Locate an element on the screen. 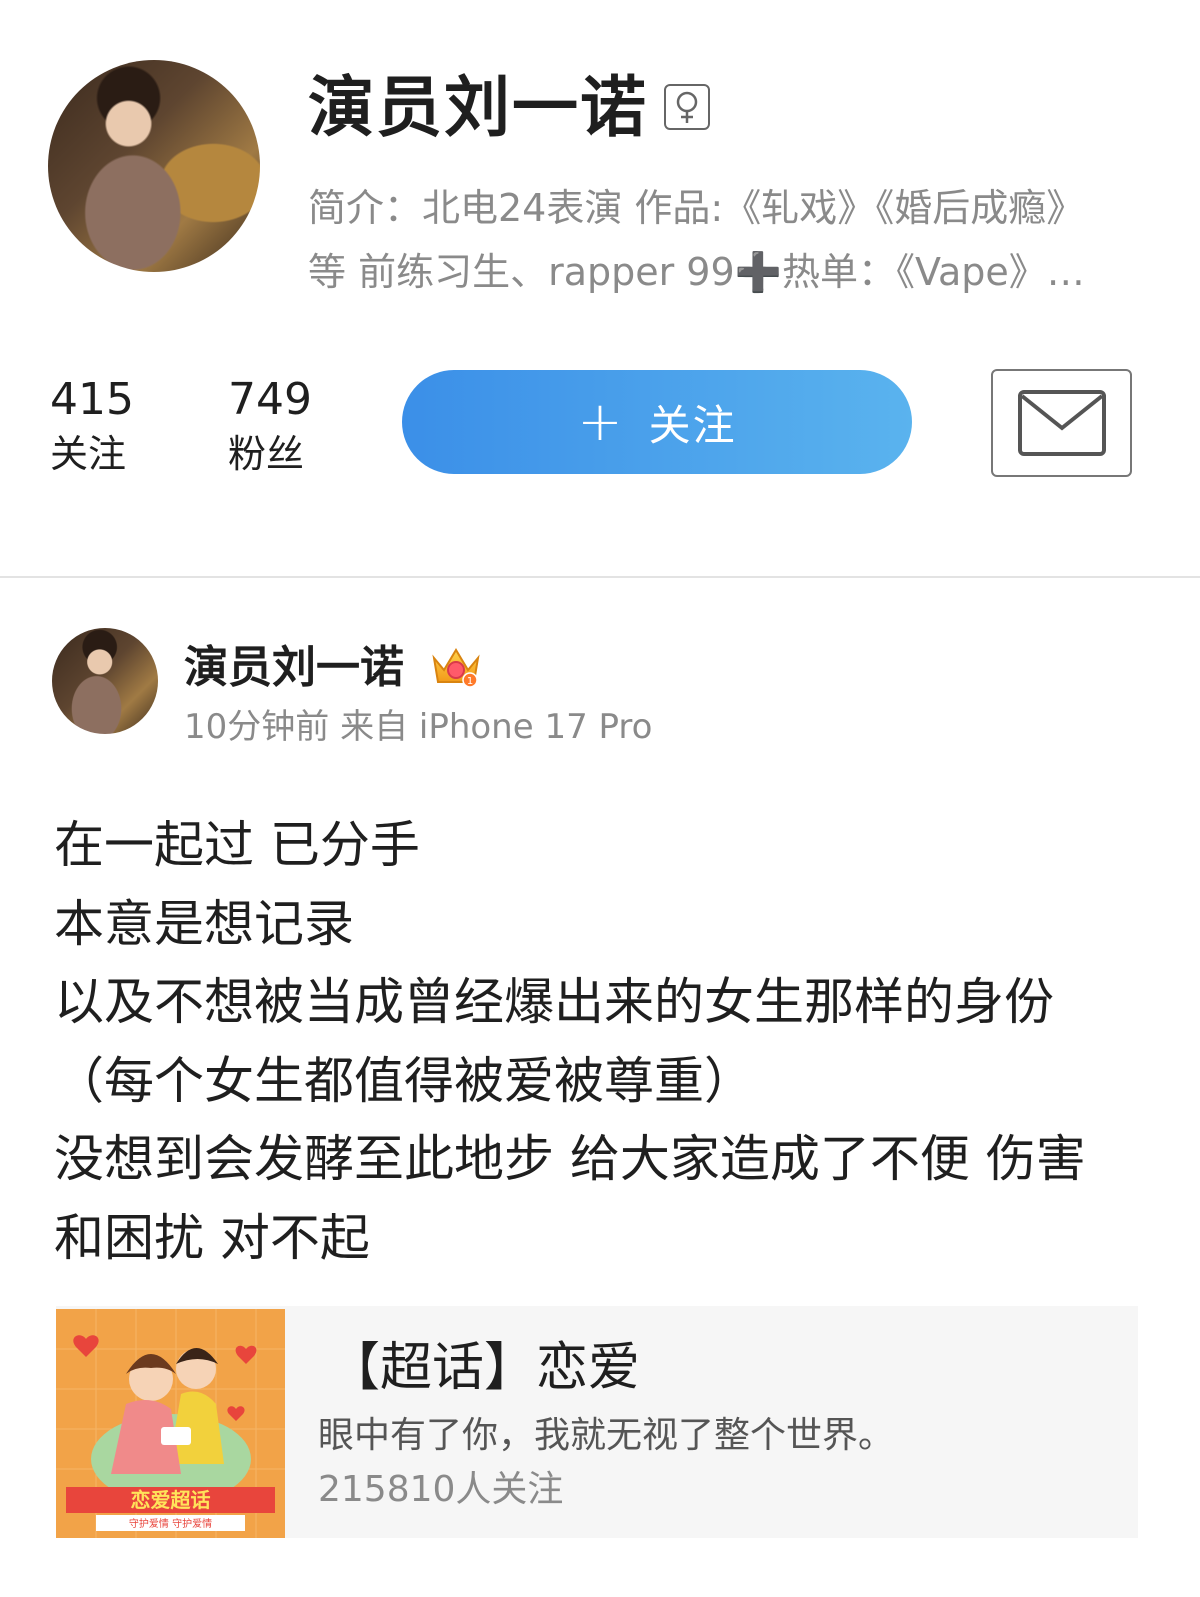 This screenshot has height=1597, width=1200. post-author-name: 演员刘一诺 is located at coordinates (294, 668).